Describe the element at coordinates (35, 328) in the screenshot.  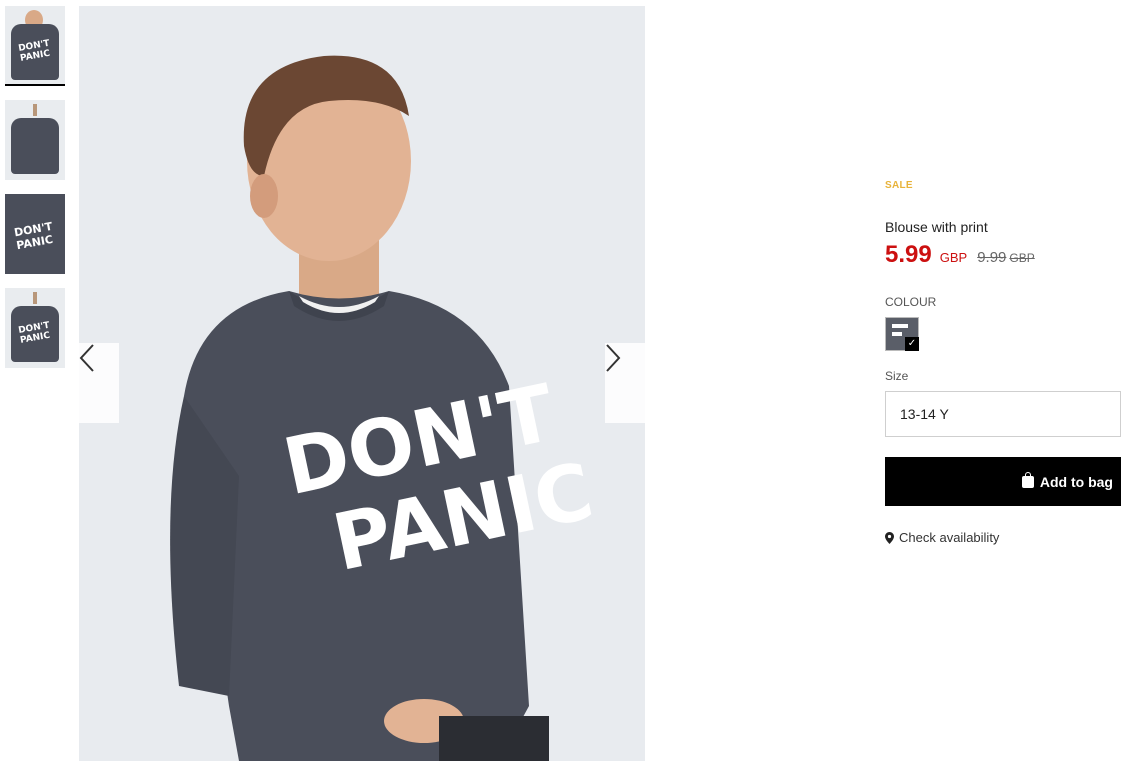
I see `thumbnail-hanger-front: DON'T PANIC` at that location.